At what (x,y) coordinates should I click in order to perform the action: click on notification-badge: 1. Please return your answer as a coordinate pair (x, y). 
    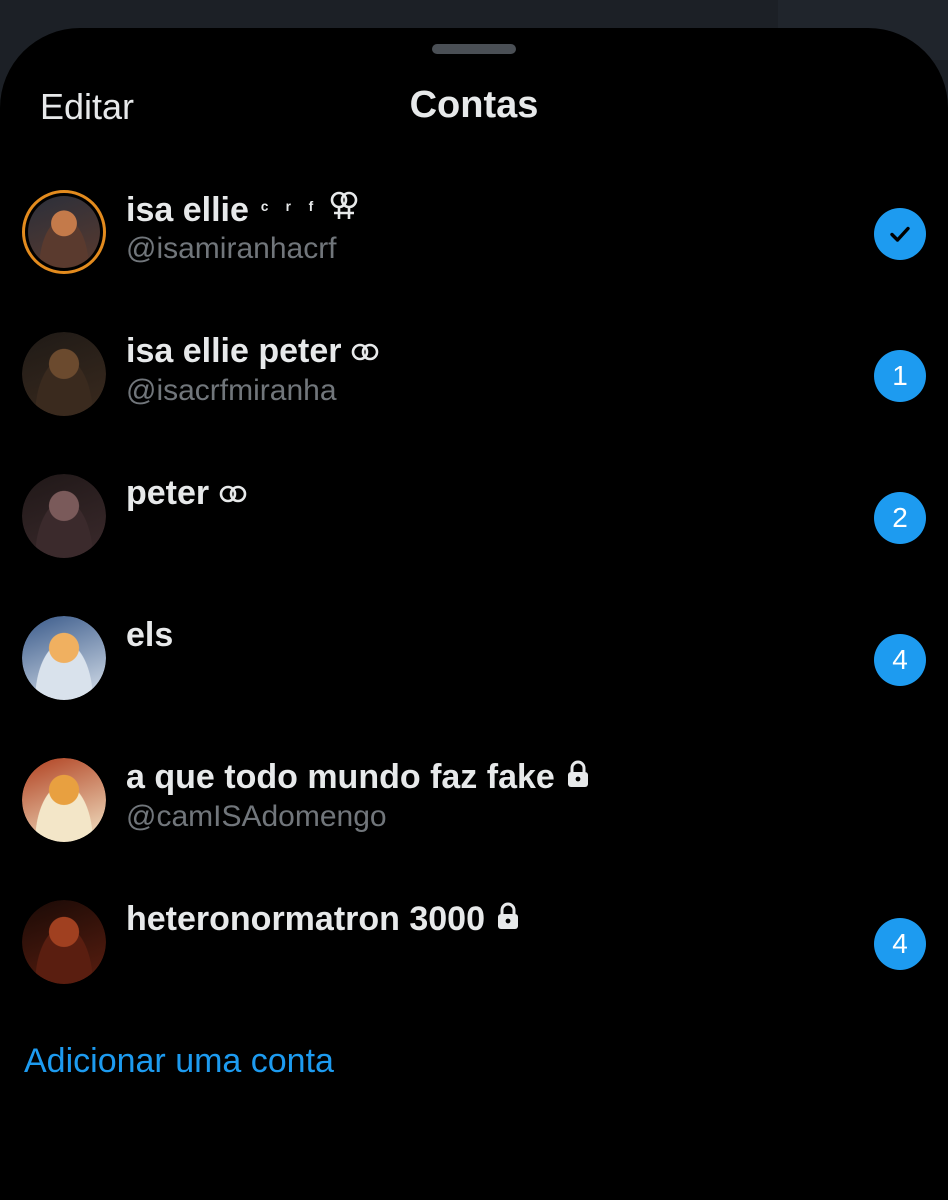
    Looking at the image, I should click on (900, 376).